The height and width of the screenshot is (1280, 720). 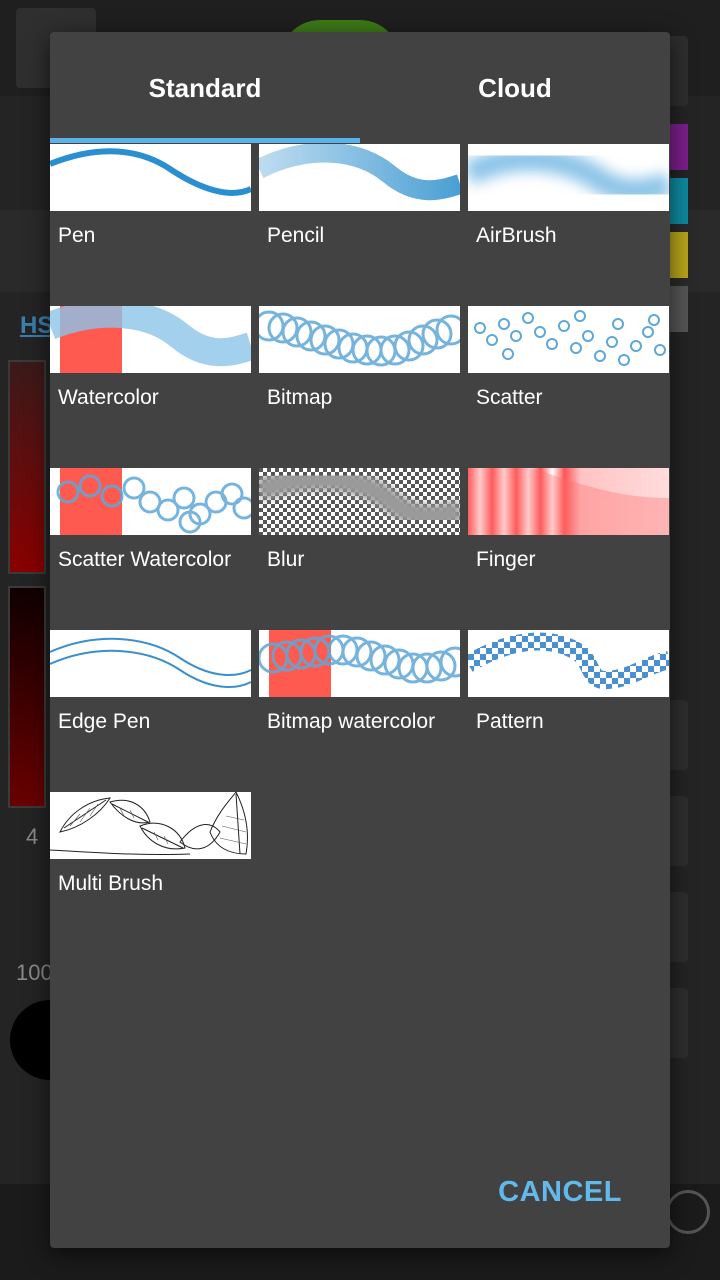 I want to click on tab-cloud: Cloud, so click(x=515, y=88).